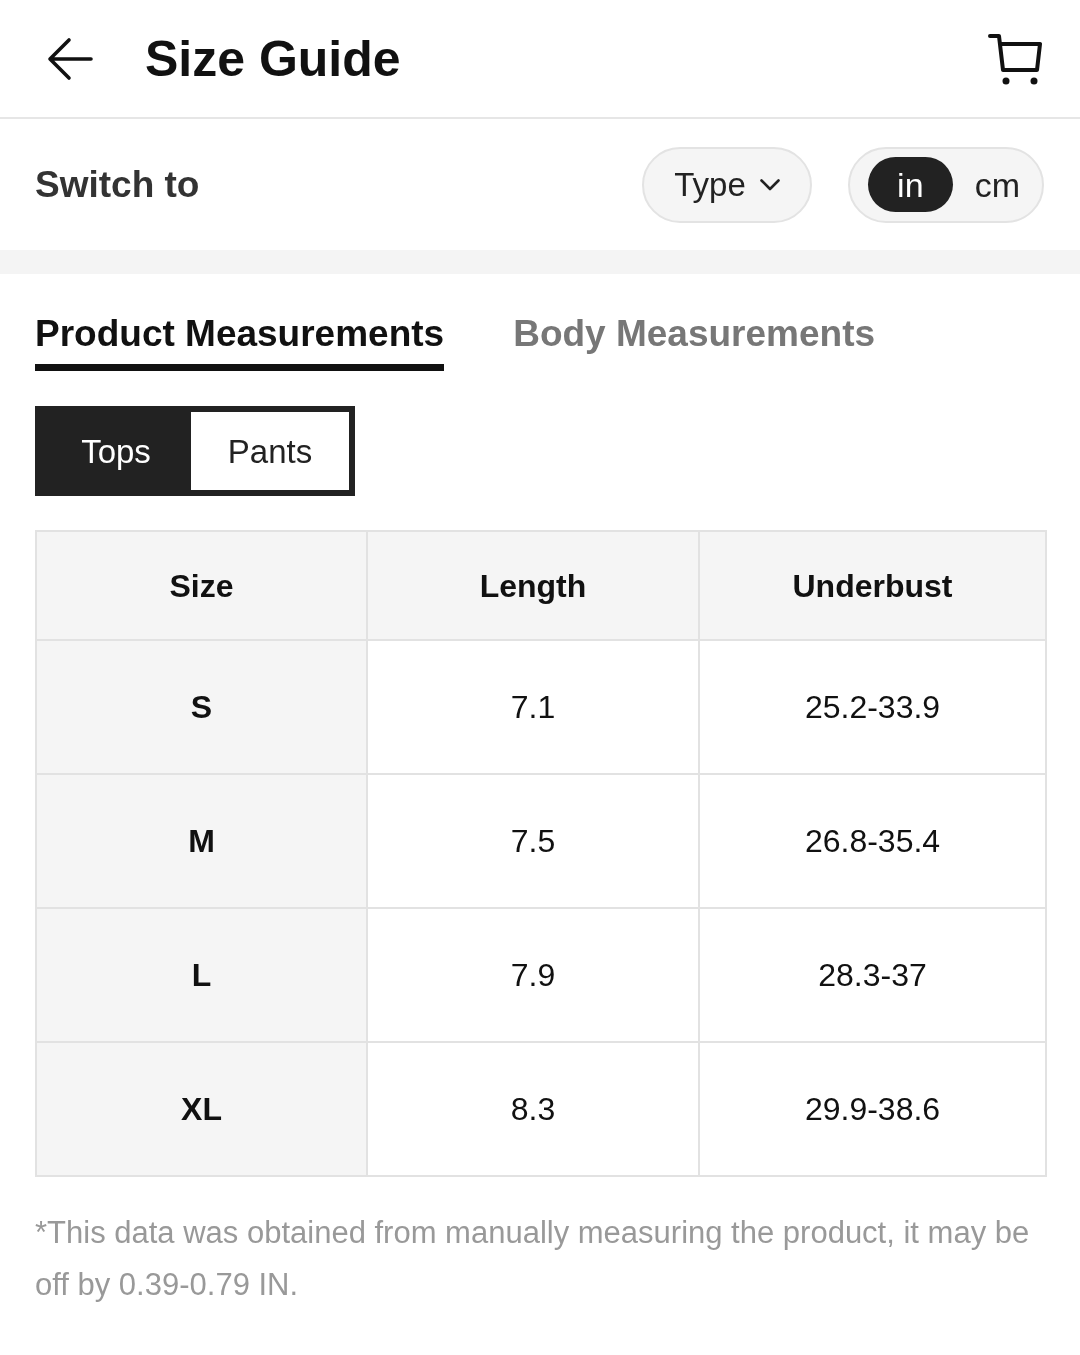 The width and height of the screenshot is (1080, 1355). I want to click on chevron-down-icon, so click(769, 184).